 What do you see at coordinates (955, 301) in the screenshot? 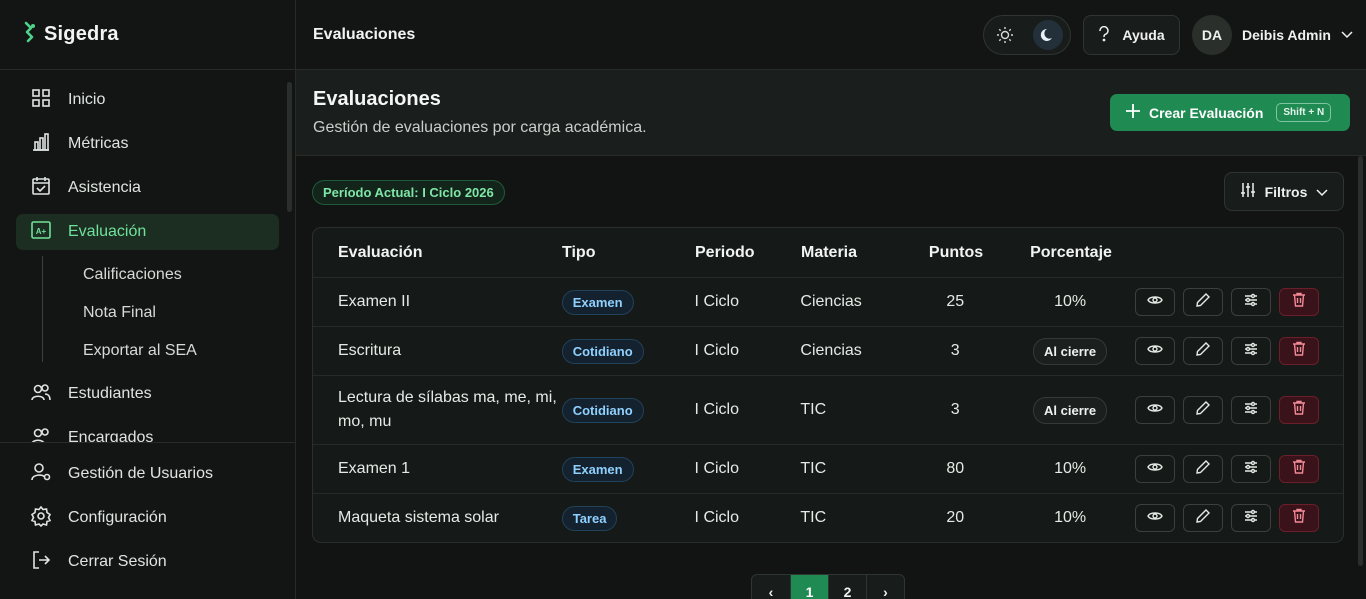
I see `points-cell: 25` at bounding box center [955, 301].